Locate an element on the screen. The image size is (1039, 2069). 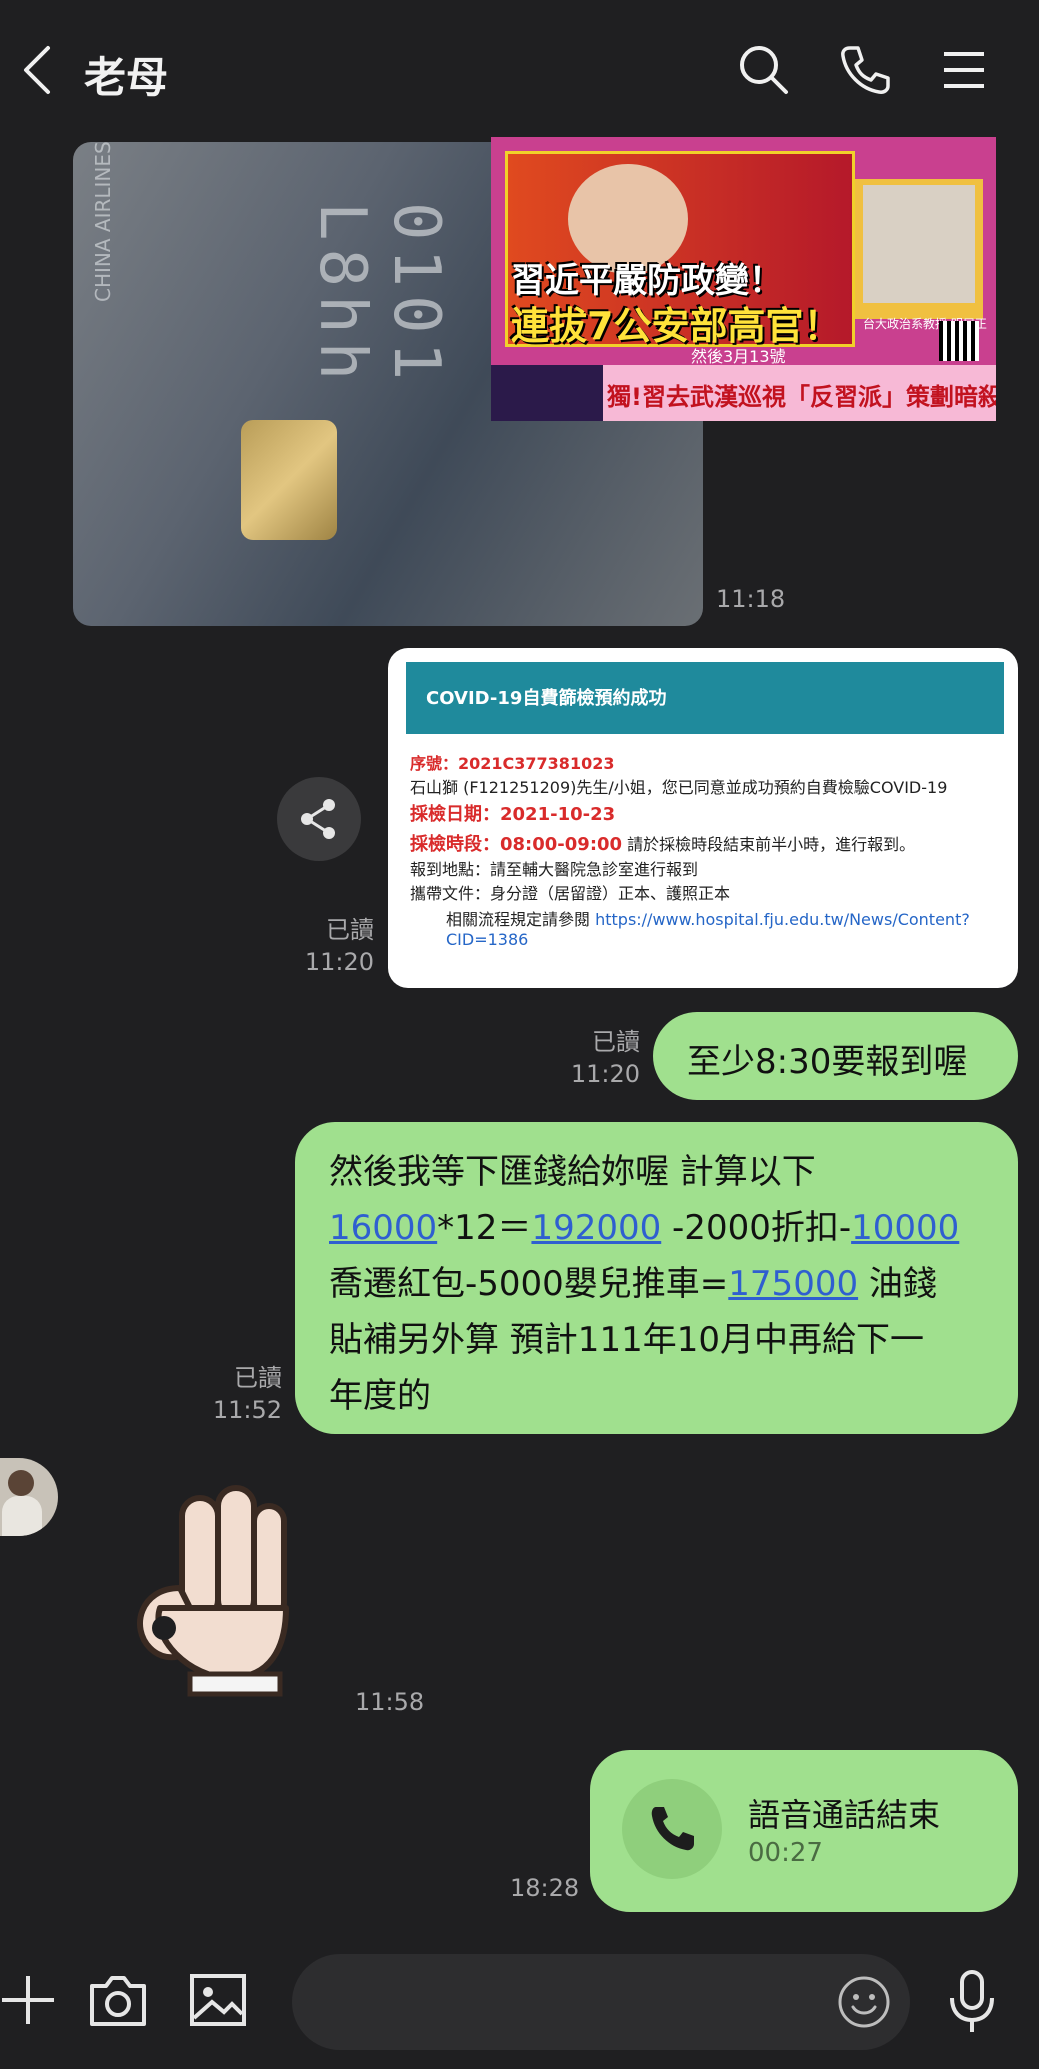
number-link: 192000 is located at coordinates (596, 1228).